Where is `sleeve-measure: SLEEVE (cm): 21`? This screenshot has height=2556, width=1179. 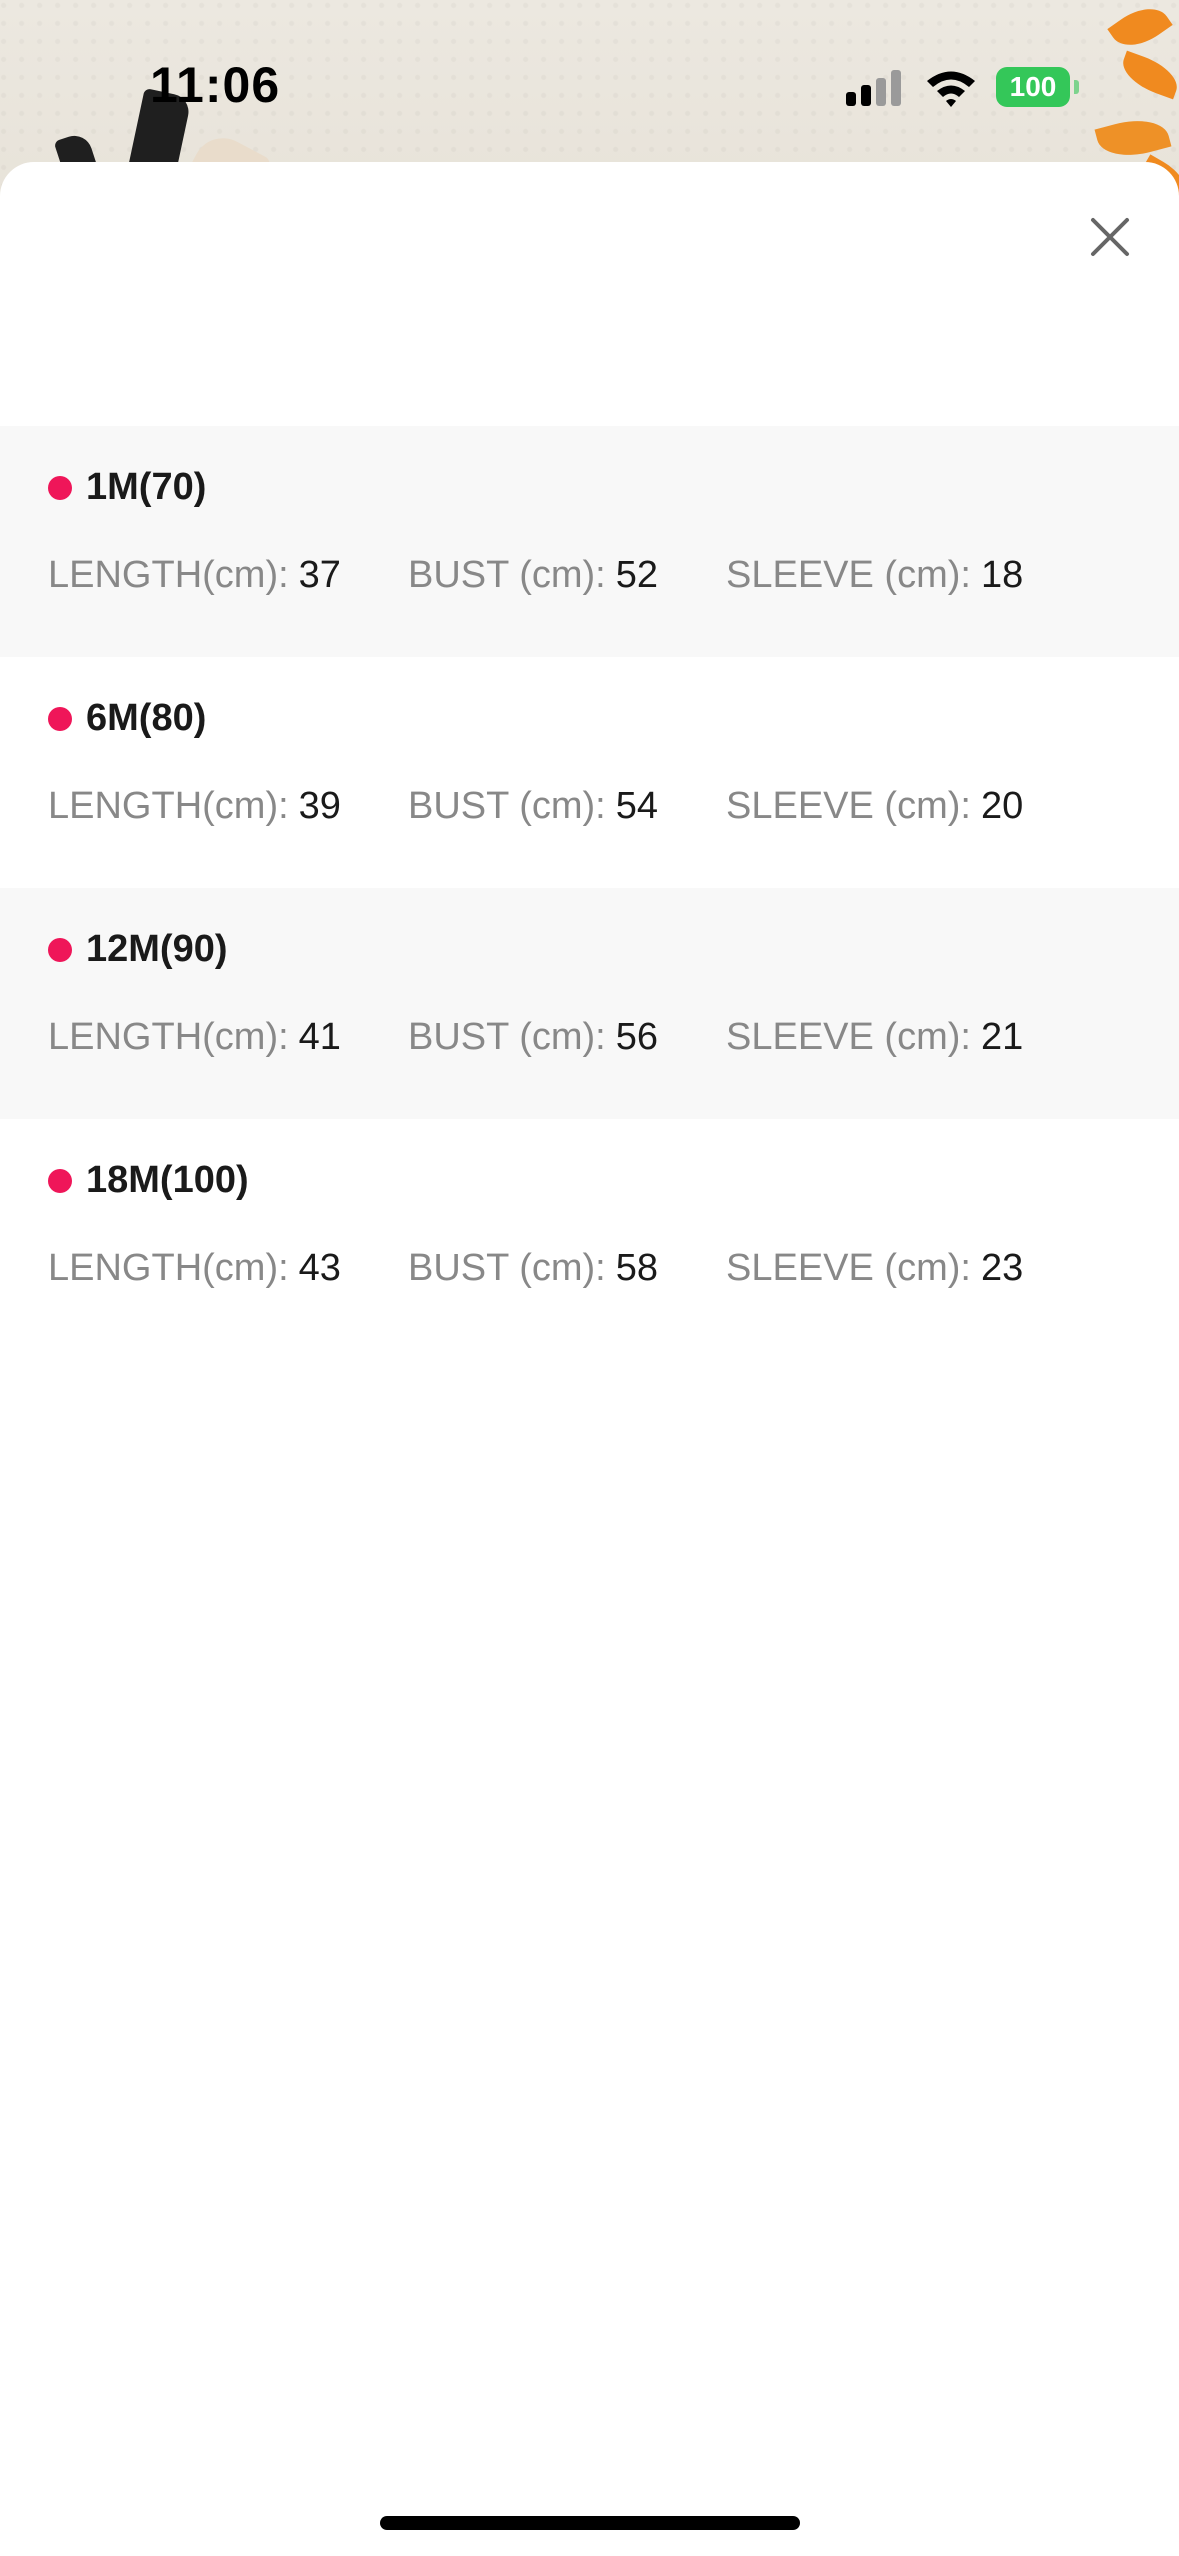
sleeve-measure: SLEEVE (cm): 21 is located at coordinates (874, 1037).